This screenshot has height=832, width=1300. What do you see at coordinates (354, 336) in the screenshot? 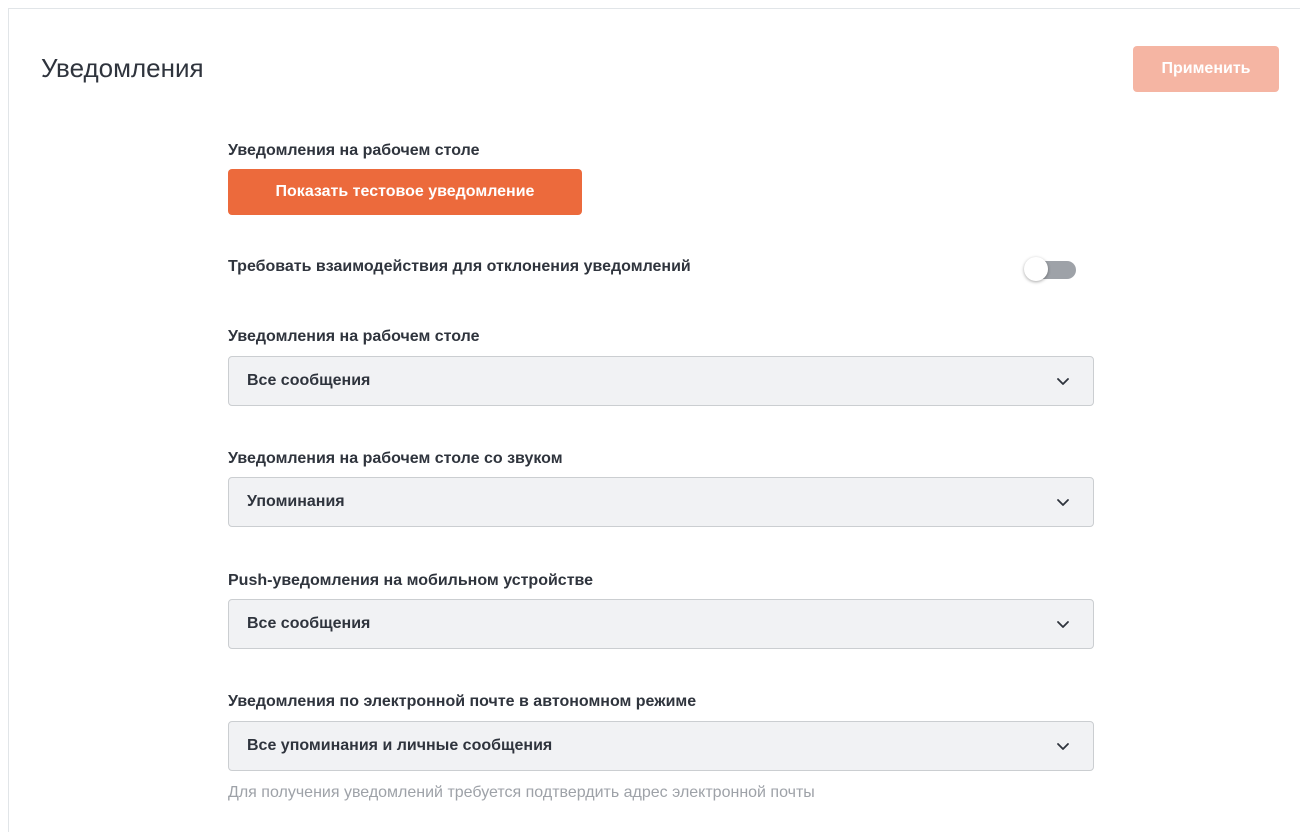
I see `desktop-alert-label: Уведомления на рабочем столе` at bounding box center [354, 336].